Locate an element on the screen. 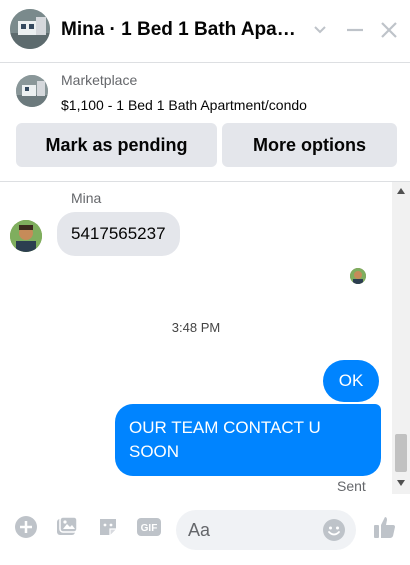 This screenshot has width=410, height=565. emoji-icon is located at coordinates (334, 530).